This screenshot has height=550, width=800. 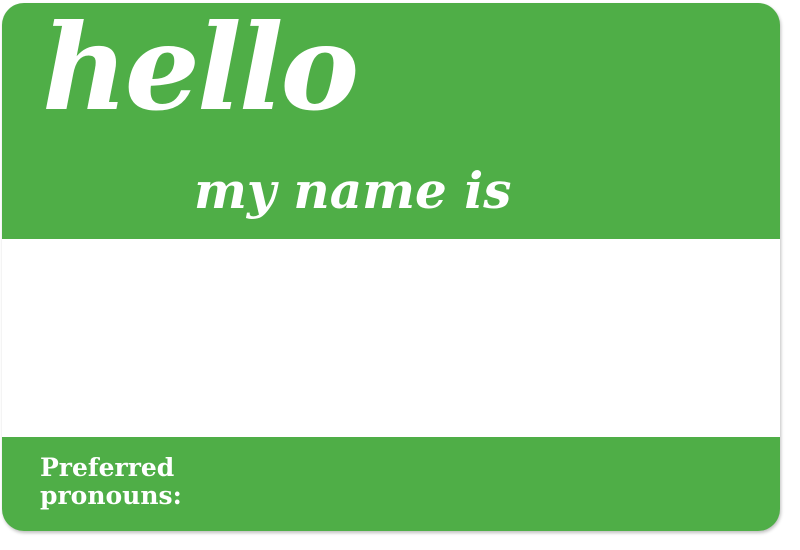 I want to click on greeting-heading: hello, so click(x=200, y=70).